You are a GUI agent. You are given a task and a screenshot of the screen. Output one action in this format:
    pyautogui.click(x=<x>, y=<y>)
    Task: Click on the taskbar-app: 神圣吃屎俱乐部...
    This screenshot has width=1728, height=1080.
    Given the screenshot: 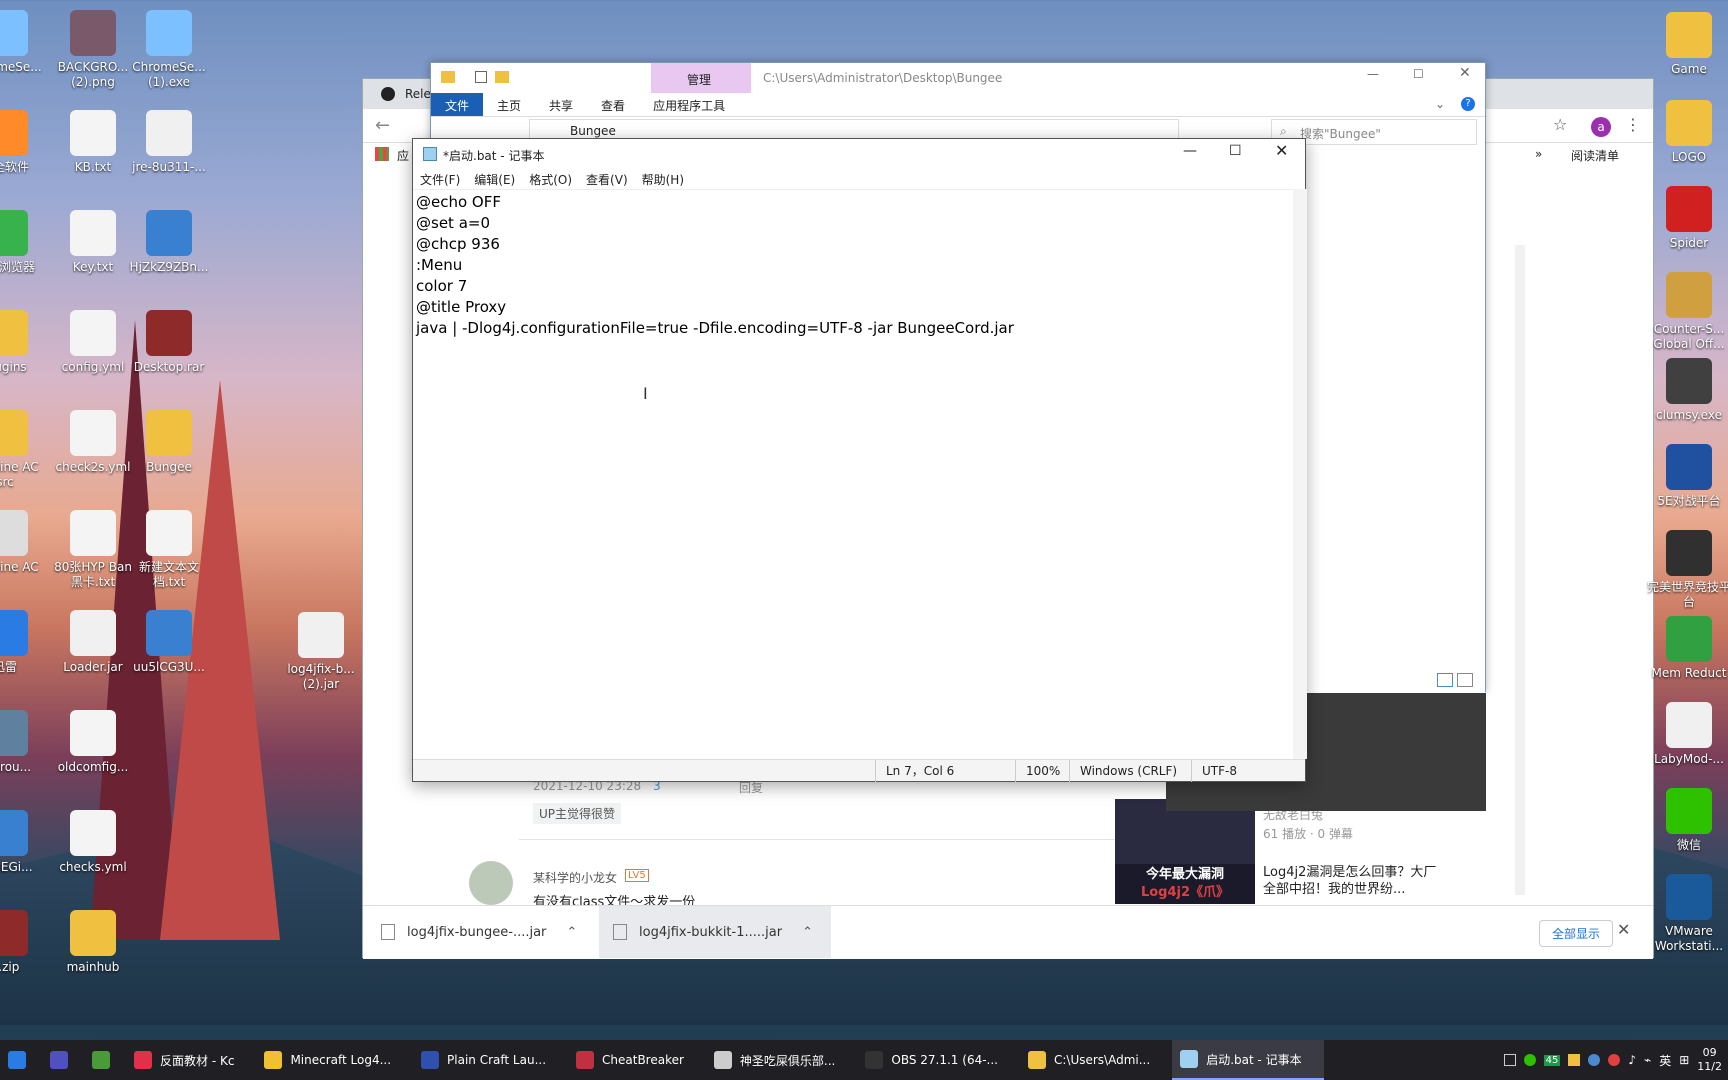 What is the action you would take?
    pyautogui.click(x=781, y=1060)
    